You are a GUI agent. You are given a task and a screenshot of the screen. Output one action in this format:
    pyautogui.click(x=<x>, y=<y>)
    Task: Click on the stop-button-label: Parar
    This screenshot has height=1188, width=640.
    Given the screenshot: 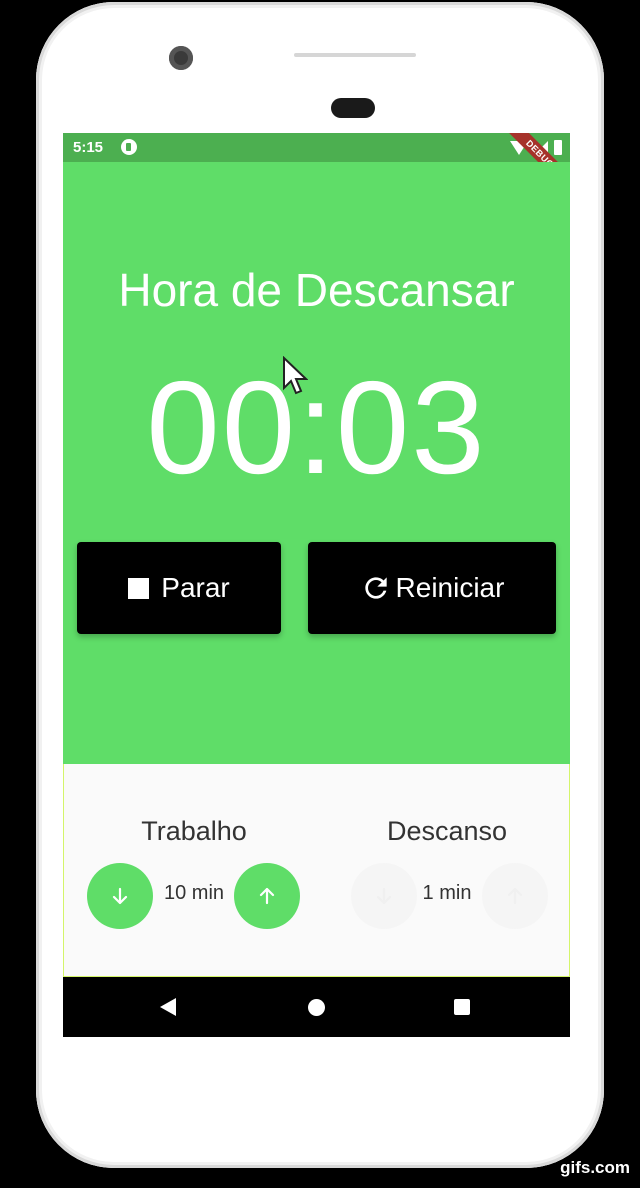 What is the action you would take?
    pyautogui.click(x=195, y=587)
    